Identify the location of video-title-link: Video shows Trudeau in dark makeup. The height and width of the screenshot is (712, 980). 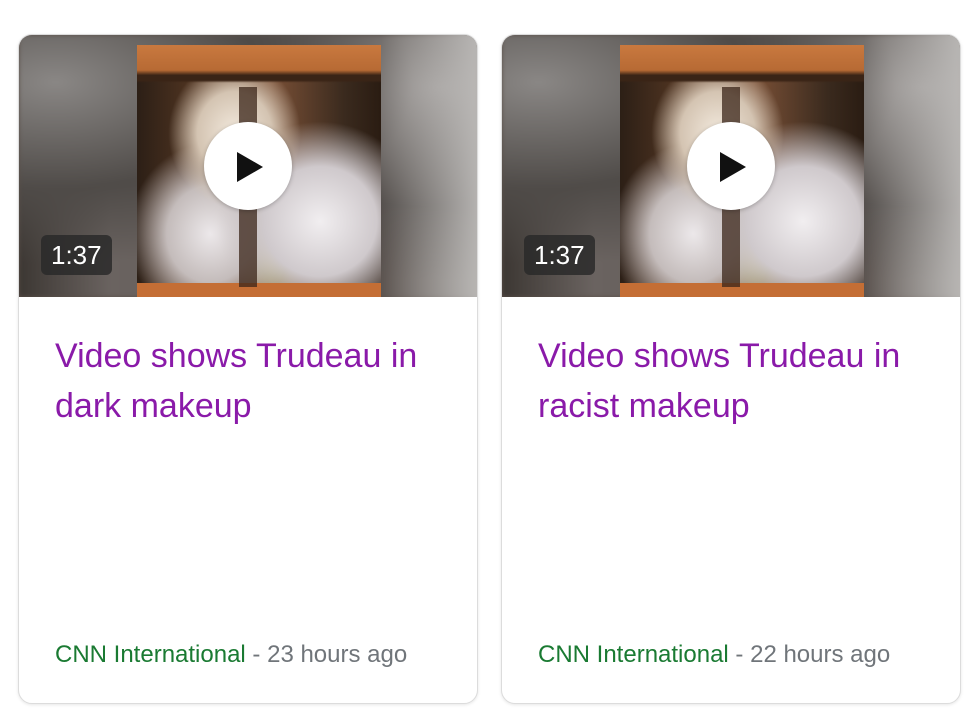
(255, 381).